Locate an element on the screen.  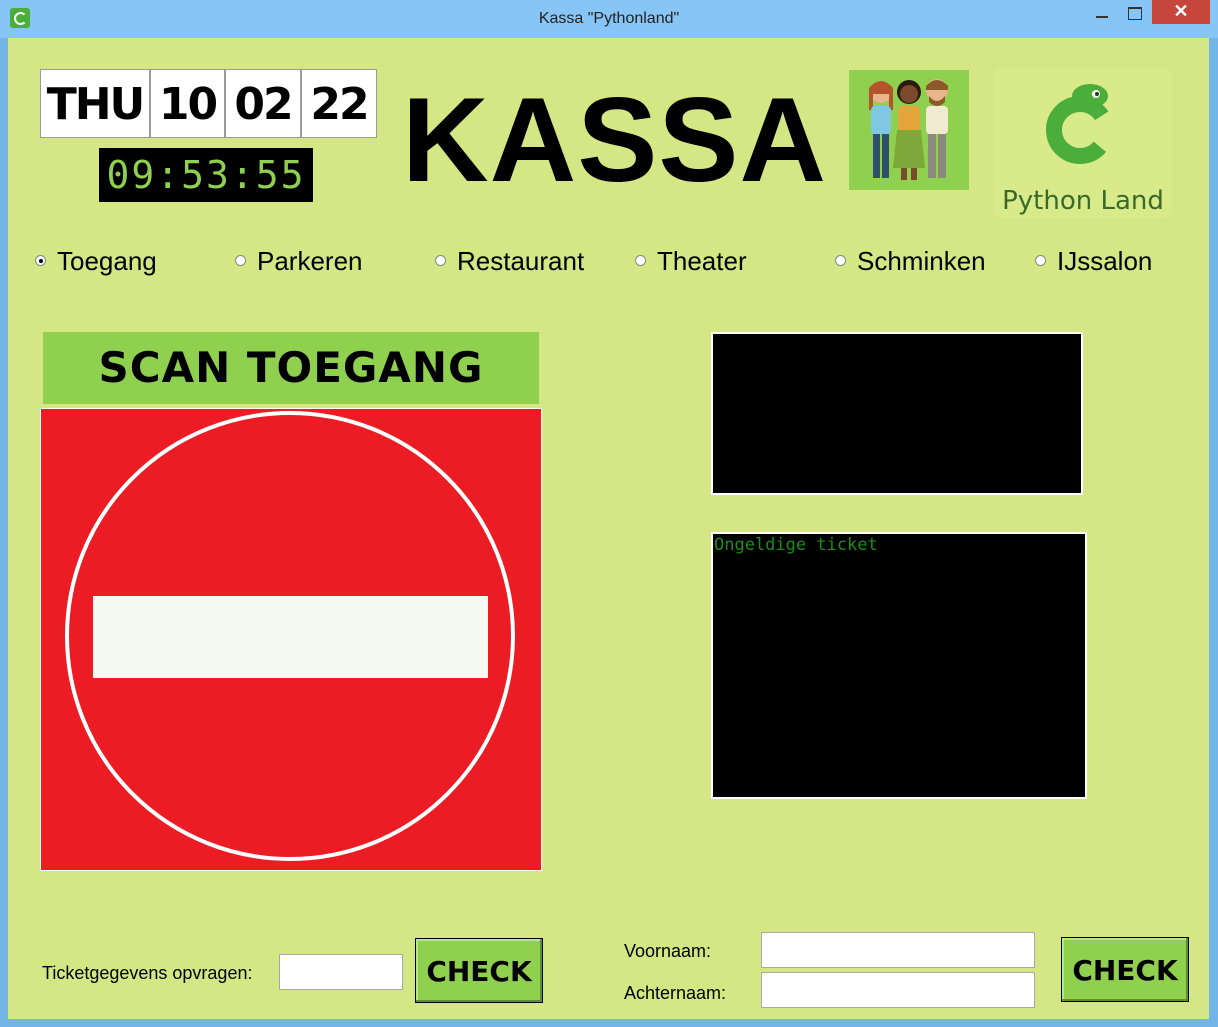
day-display: THU is located at coordinates (95, 103).